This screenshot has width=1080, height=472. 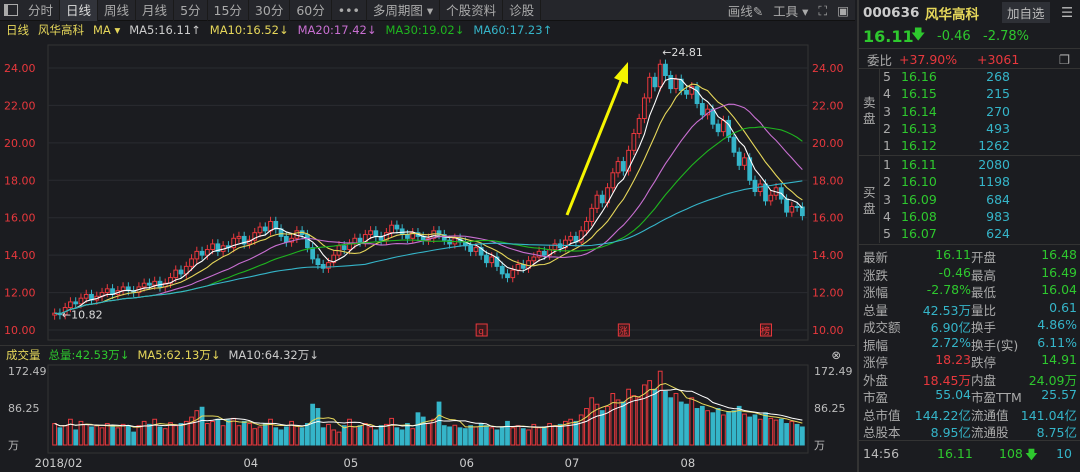 I want to click on tab-period: 15分, so click(x=228, y=10).